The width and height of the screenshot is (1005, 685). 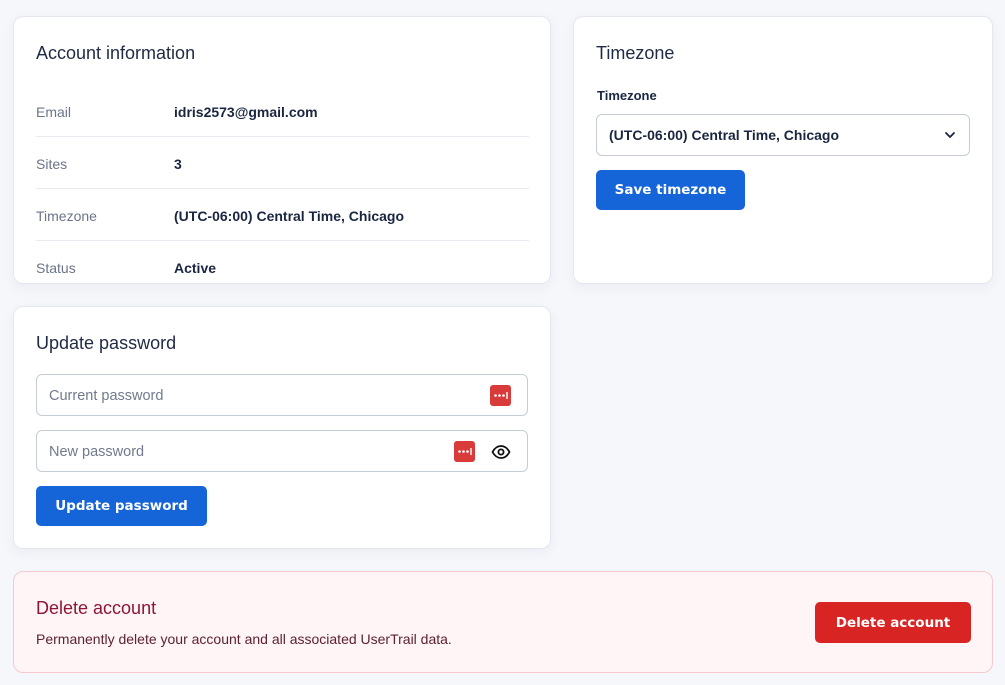 What do you see at coordinates (282, 267) in the screenshot?
I see `info-row-status: Status Active` at bounding box center [282, 267].